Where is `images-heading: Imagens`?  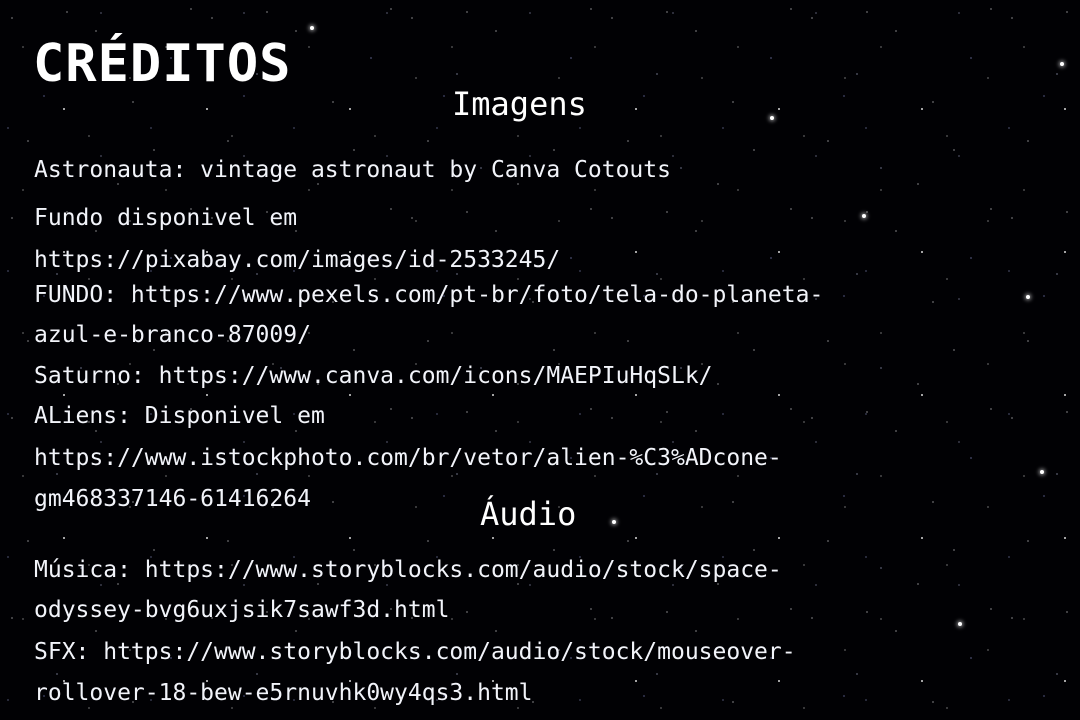
images-heading: Imagens is located at coordinates (519, 104).